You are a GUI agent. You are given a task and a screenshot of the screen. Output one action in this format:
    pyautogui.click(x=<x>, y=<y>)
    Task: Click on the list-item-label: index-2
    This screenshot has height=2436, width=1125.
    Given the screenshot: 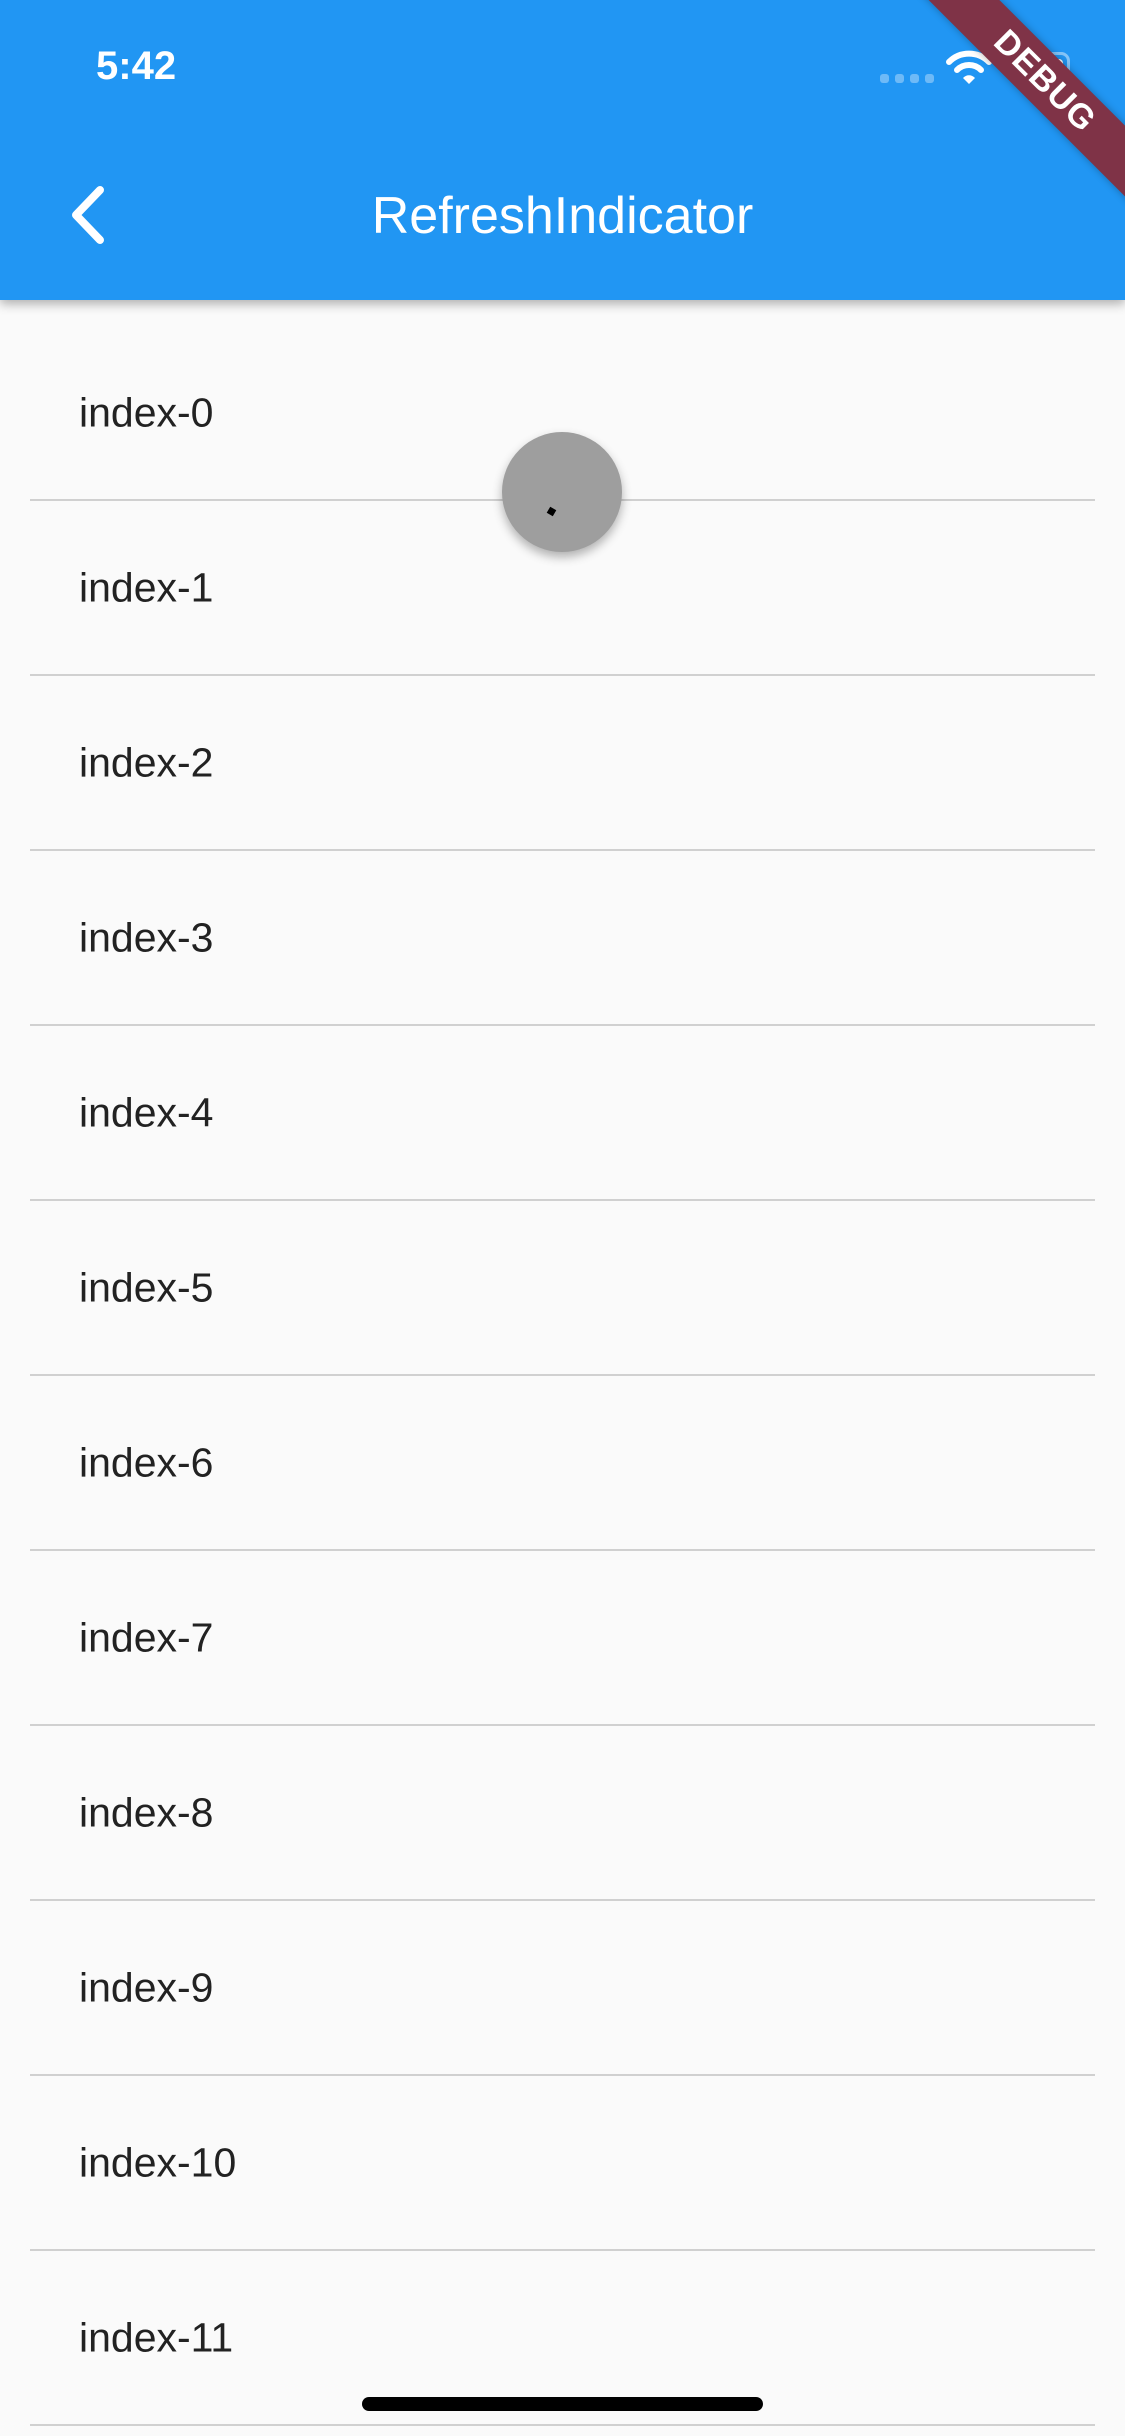 What is the action you would take?
    pyautogui.click(x=146, y=762)
    